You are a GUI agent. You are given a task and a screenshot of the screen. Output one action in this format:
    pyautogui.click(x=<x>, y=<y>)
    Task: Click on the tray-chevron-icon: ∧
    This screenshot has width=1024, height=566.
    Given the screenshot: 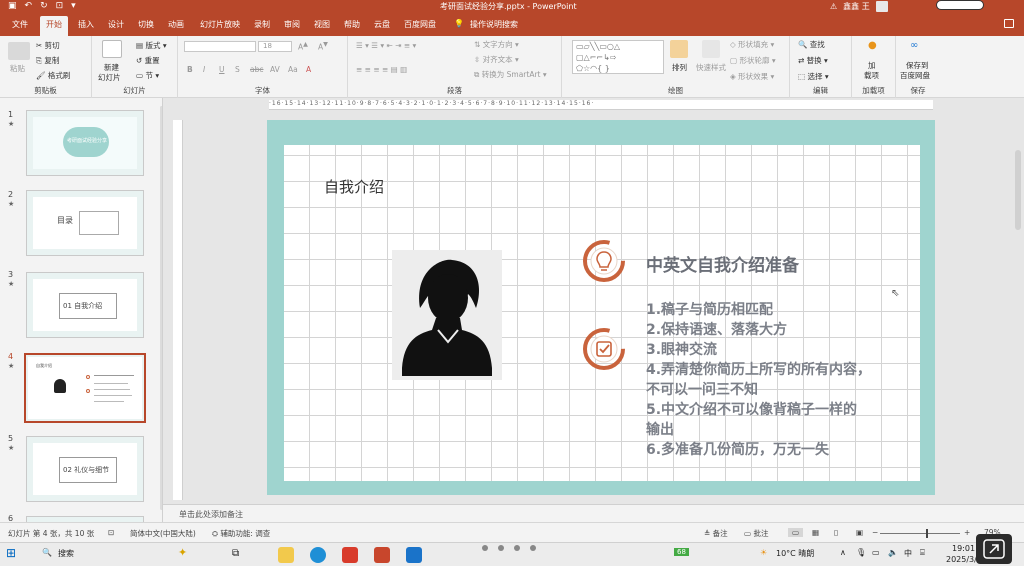 What is the action you would take?
    pyautogui.click(x=843, y=552)
    